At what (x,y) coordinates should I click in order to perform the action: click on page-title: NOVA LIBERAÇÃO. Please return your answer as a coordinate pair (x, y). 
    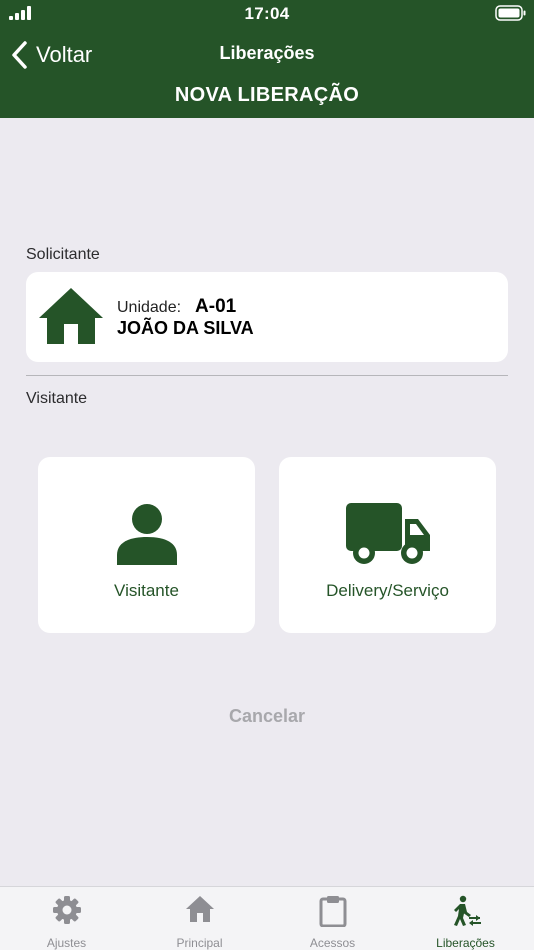
    Looking at the image, I should click on (267, 95).